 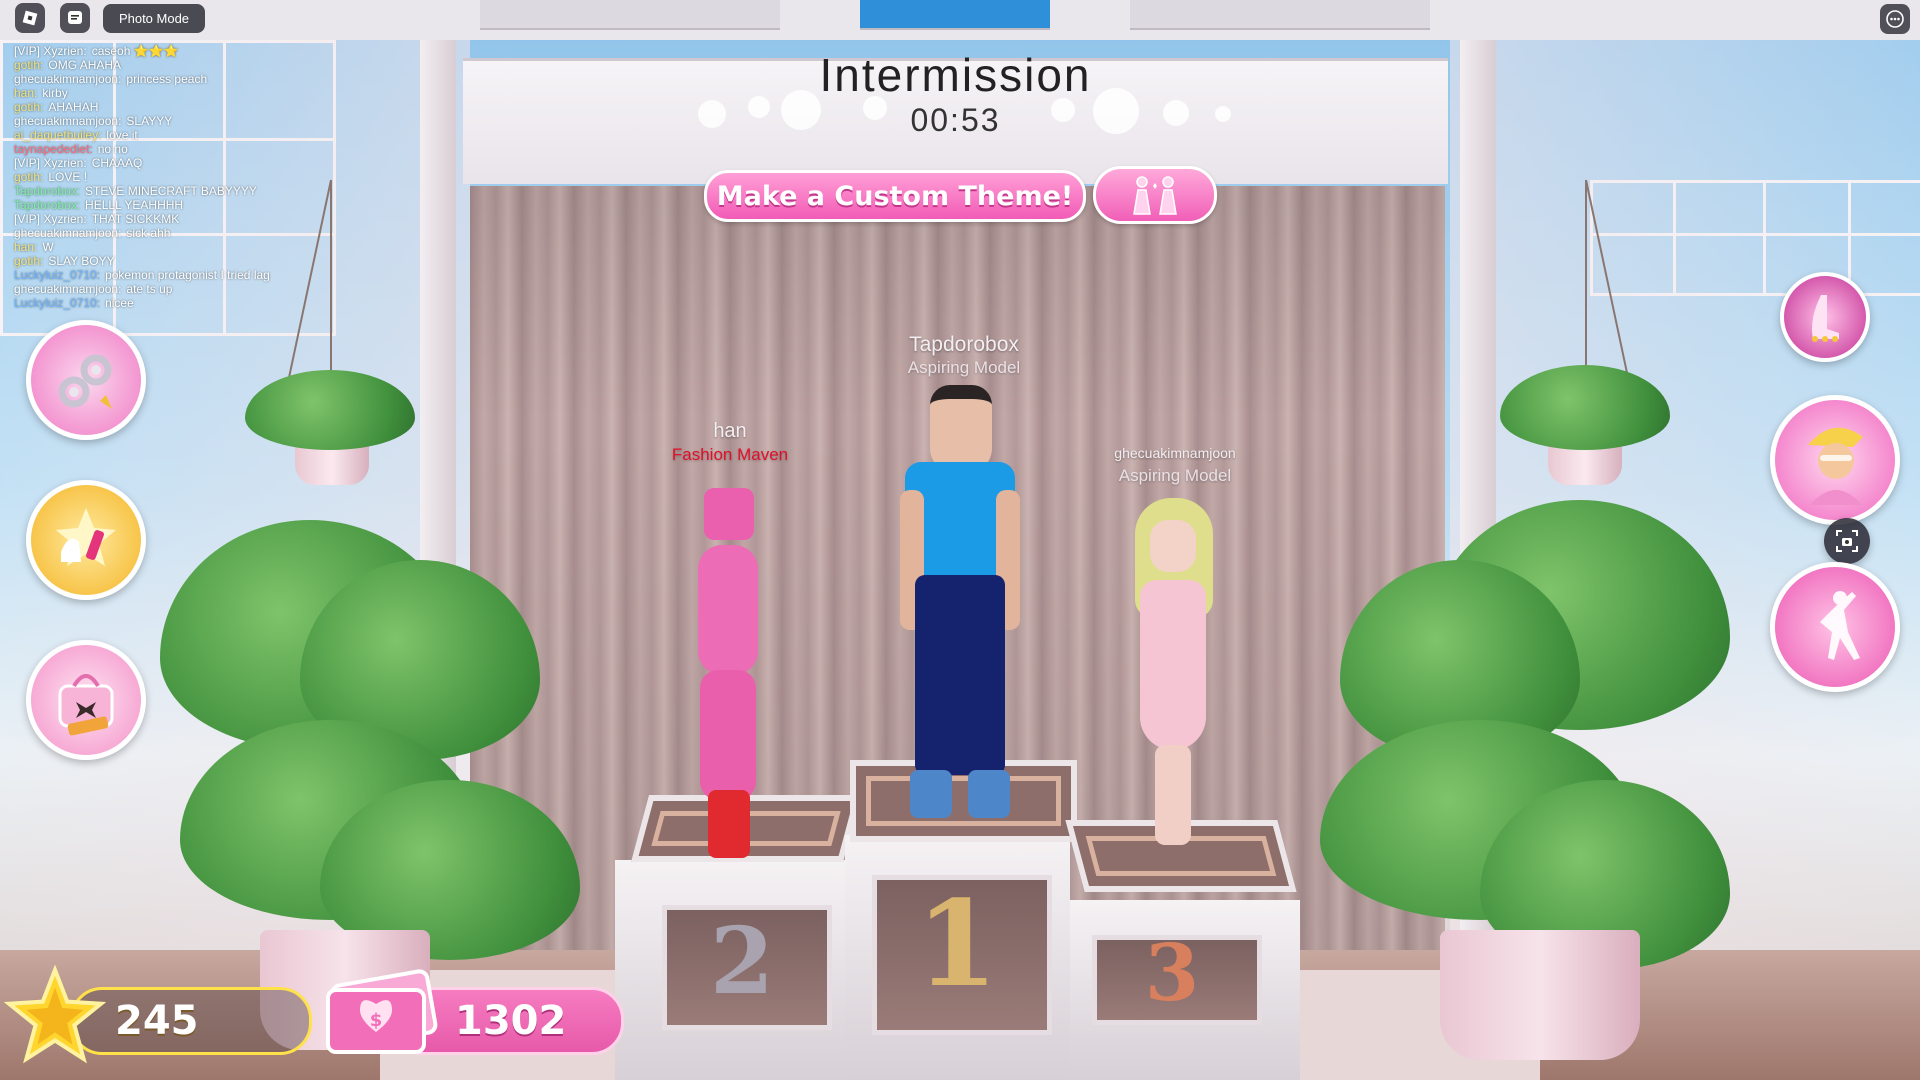 I want to click on cash-icon: $, so click(x=382, y=1011).